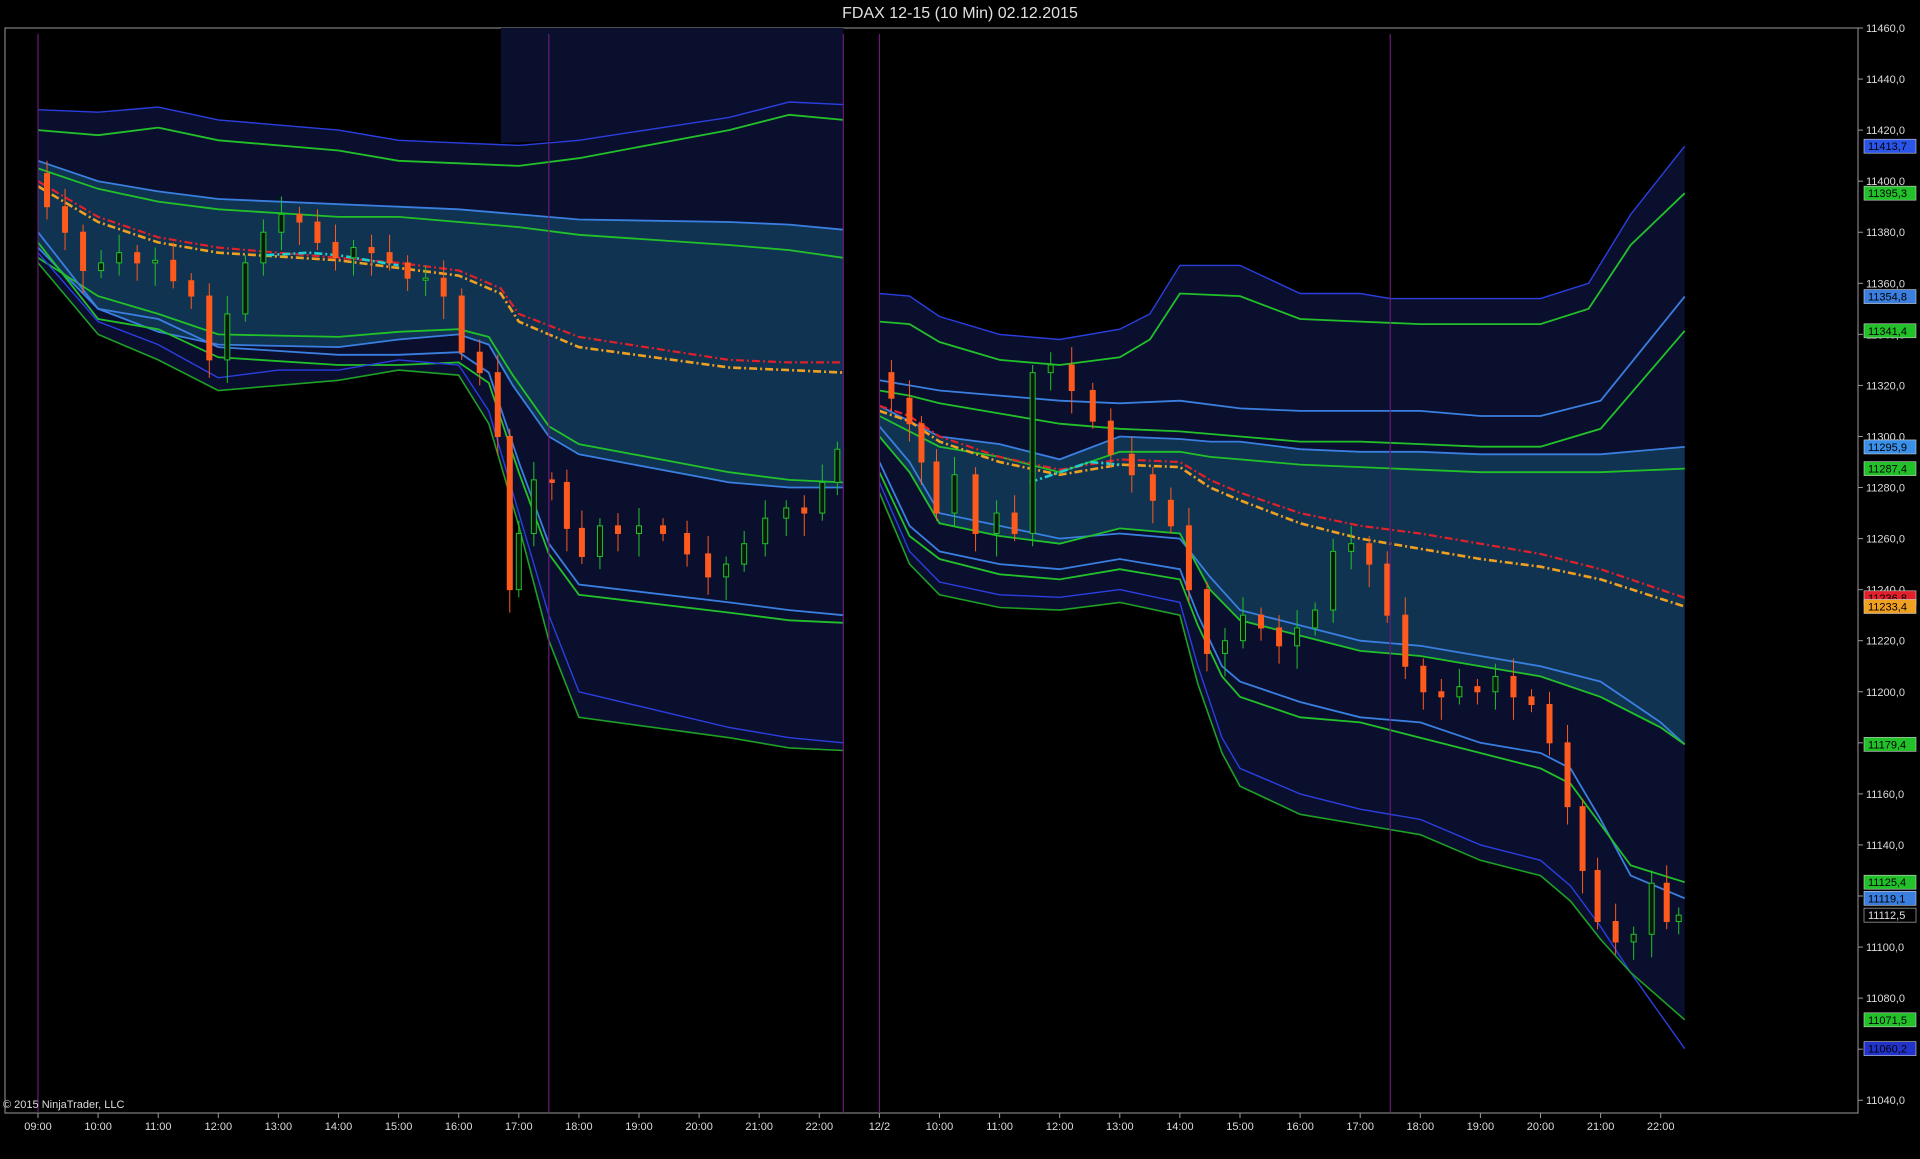 This screenshot has height=1159, width=1920. I want to click on copyright-label: © 2015 NinjaTrader, LLC, so click(64, 1105).